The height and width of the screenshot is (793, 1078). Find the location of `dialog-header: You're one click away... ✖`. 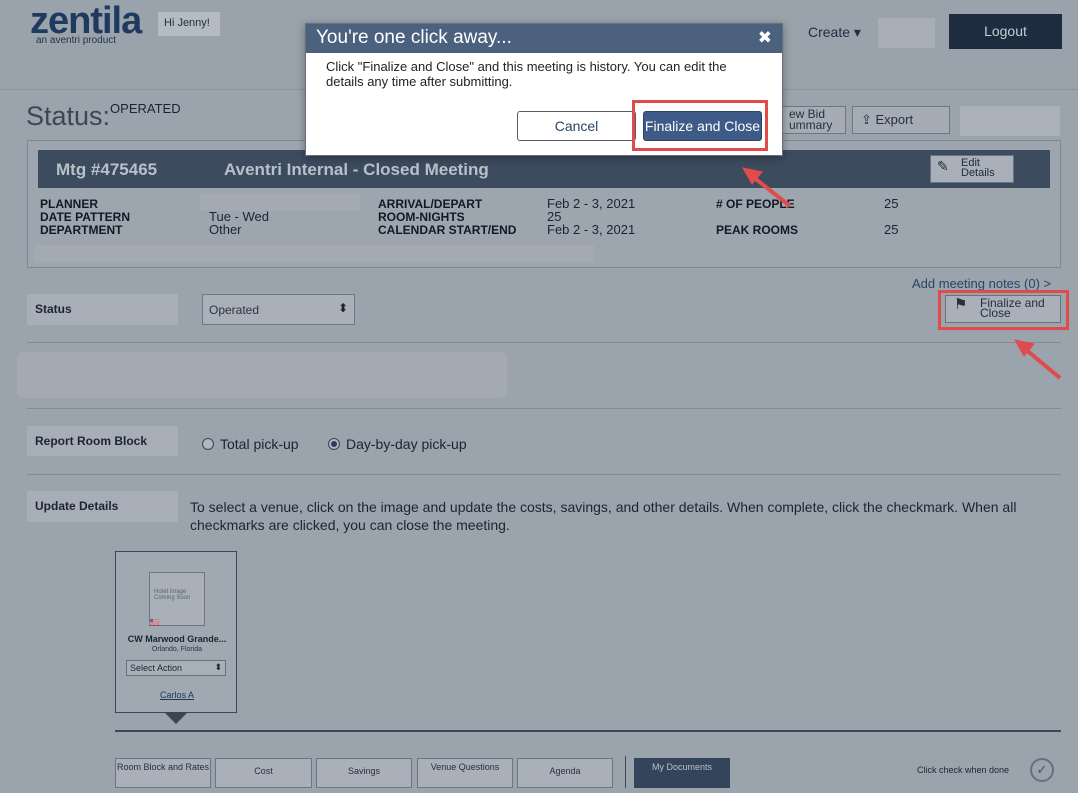

dialog-header: You're one click away... ✖ is located at coordinates (544, 38).